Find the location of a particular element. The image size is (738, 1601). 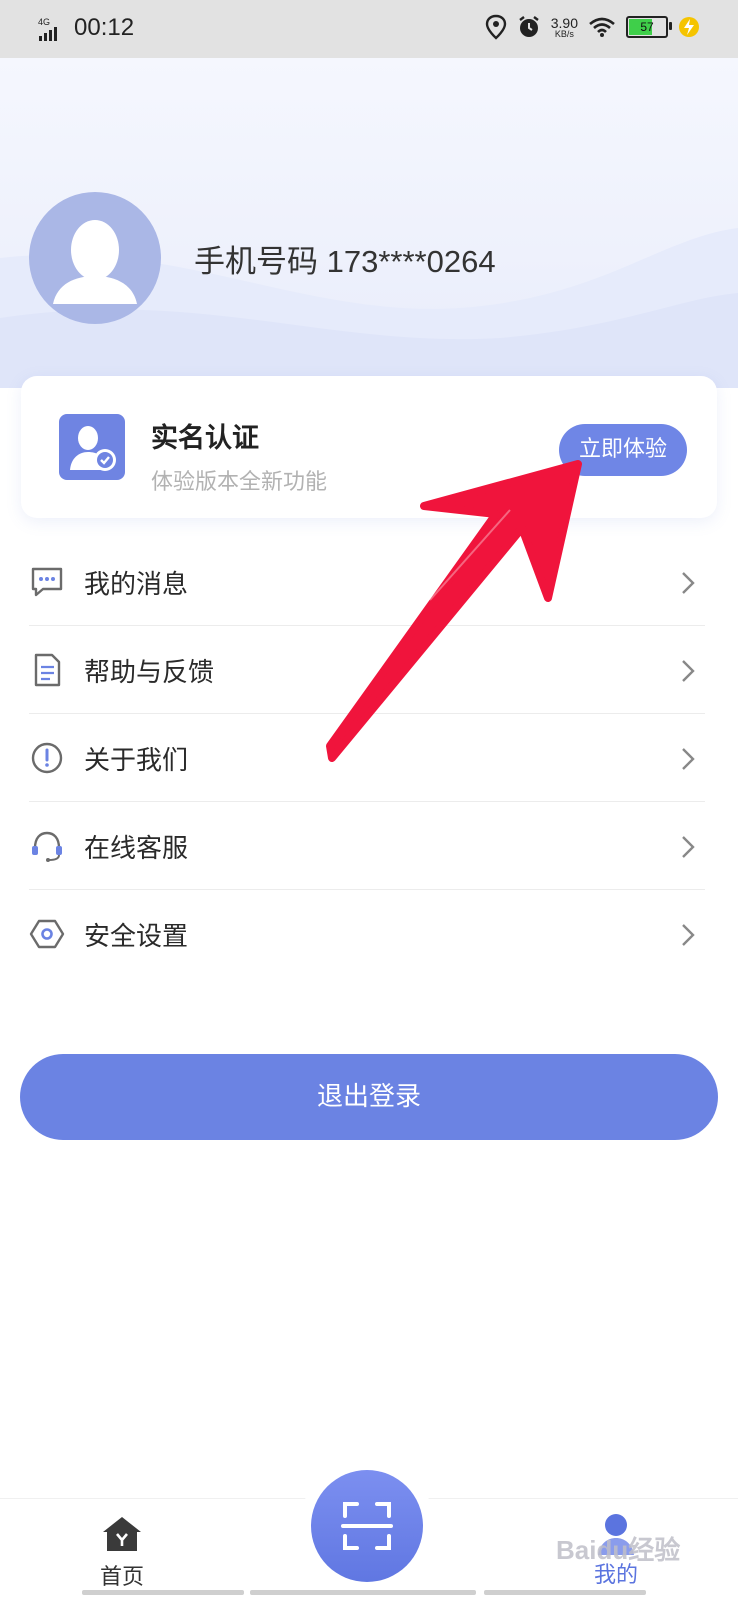

svg-text: 4G is located at coordinates (44, 22).